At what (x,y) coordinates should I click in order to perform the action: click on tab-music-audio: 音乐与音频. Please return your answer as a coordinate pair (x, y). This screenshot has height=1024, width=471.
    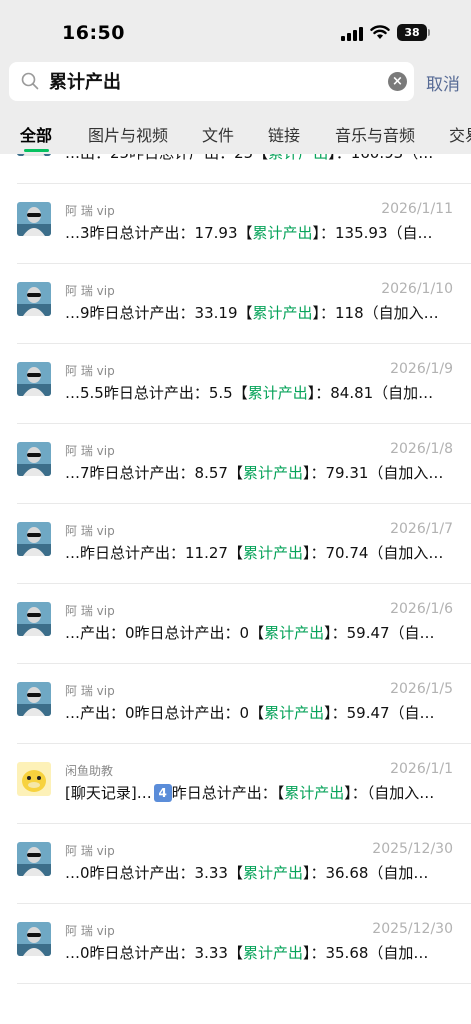
    Looking at the image, I should click on (375, 134).